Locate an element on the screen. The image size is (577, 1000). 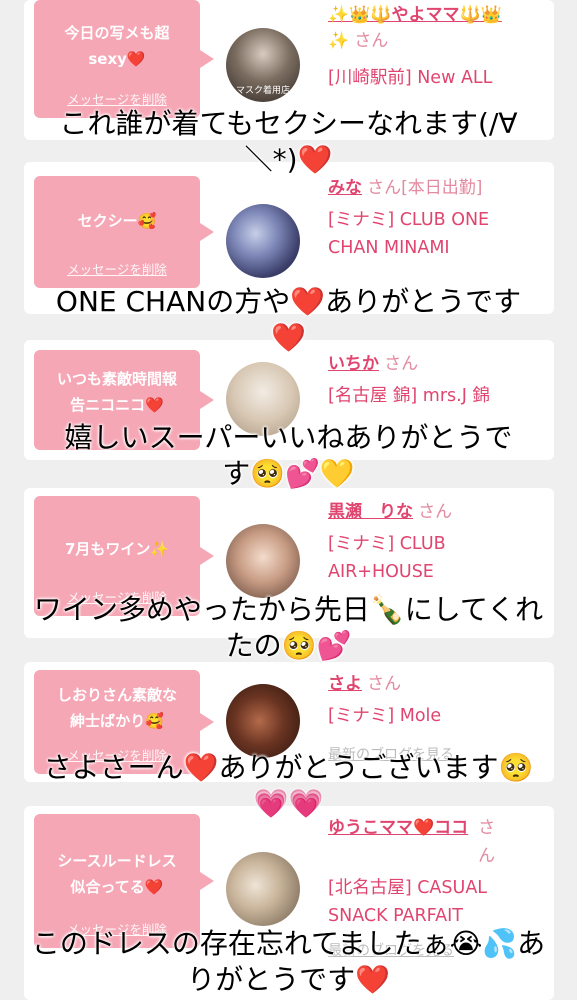
sender-info: いちか さん [名古屋 錦] mrs.J 錦 is located at coordinates (438, 380).